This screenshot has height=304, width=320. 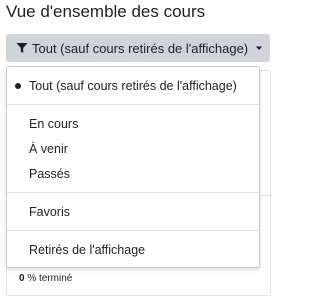 What do you see at coordinates (48, 148) in the screenshot?
I see `menu-item-label: À venir` at bounding box center [48, 148].